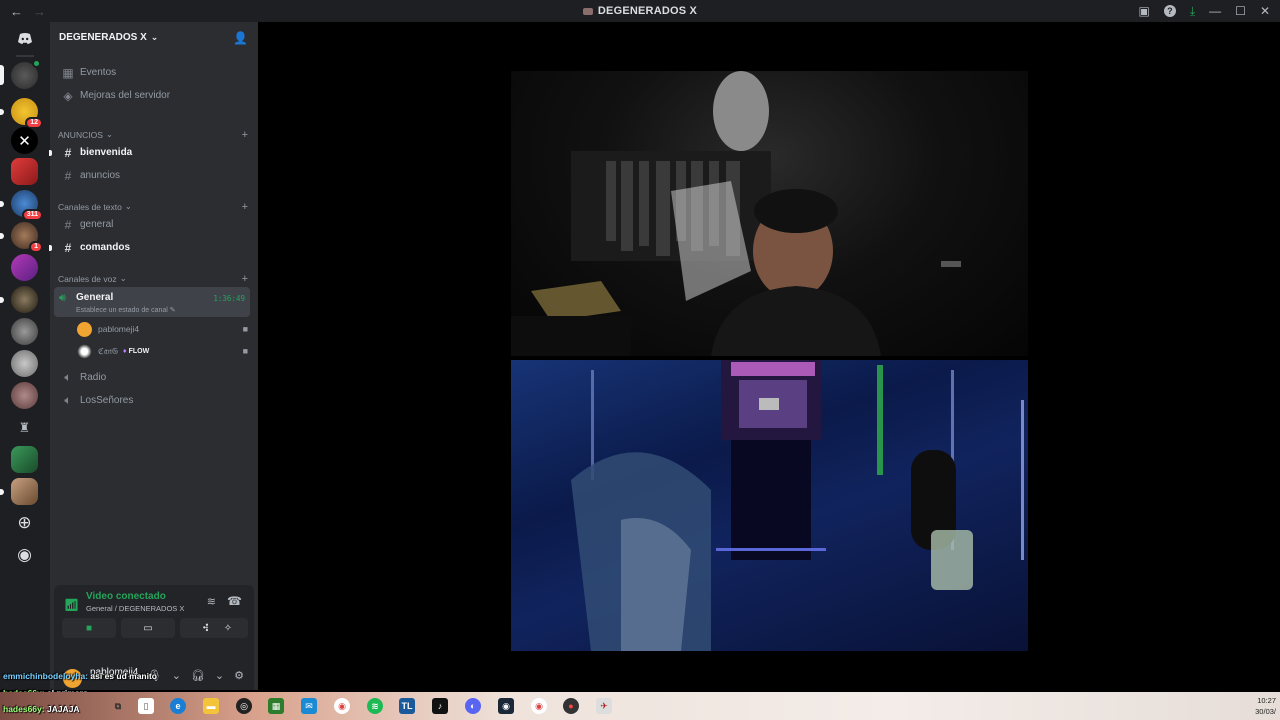  What do you see at coordinates (126, 310) in the screenshot?
I see `channel-status-prompt: Establece un estado de canal ✎` at bounding box center [126, 310].